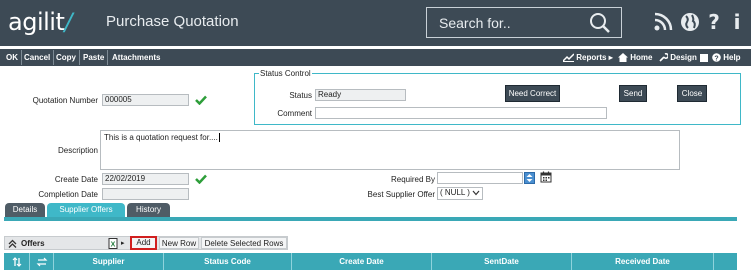  Describe the element at coordinates (94, 57) in the screenshot. I see `paste-button: Paste` at that location.